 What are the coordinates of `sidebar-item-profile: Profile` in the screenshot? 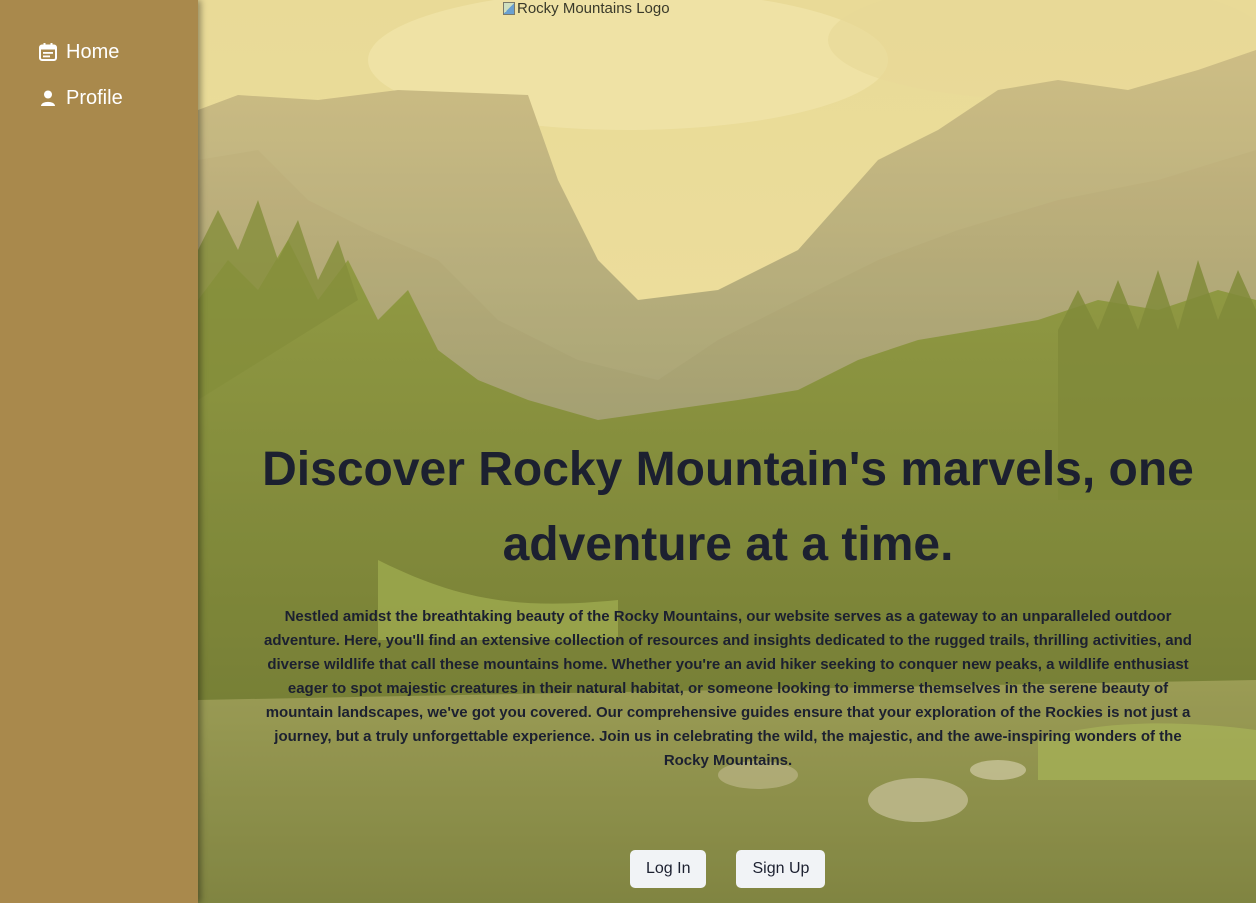 It's located at (99, 98).